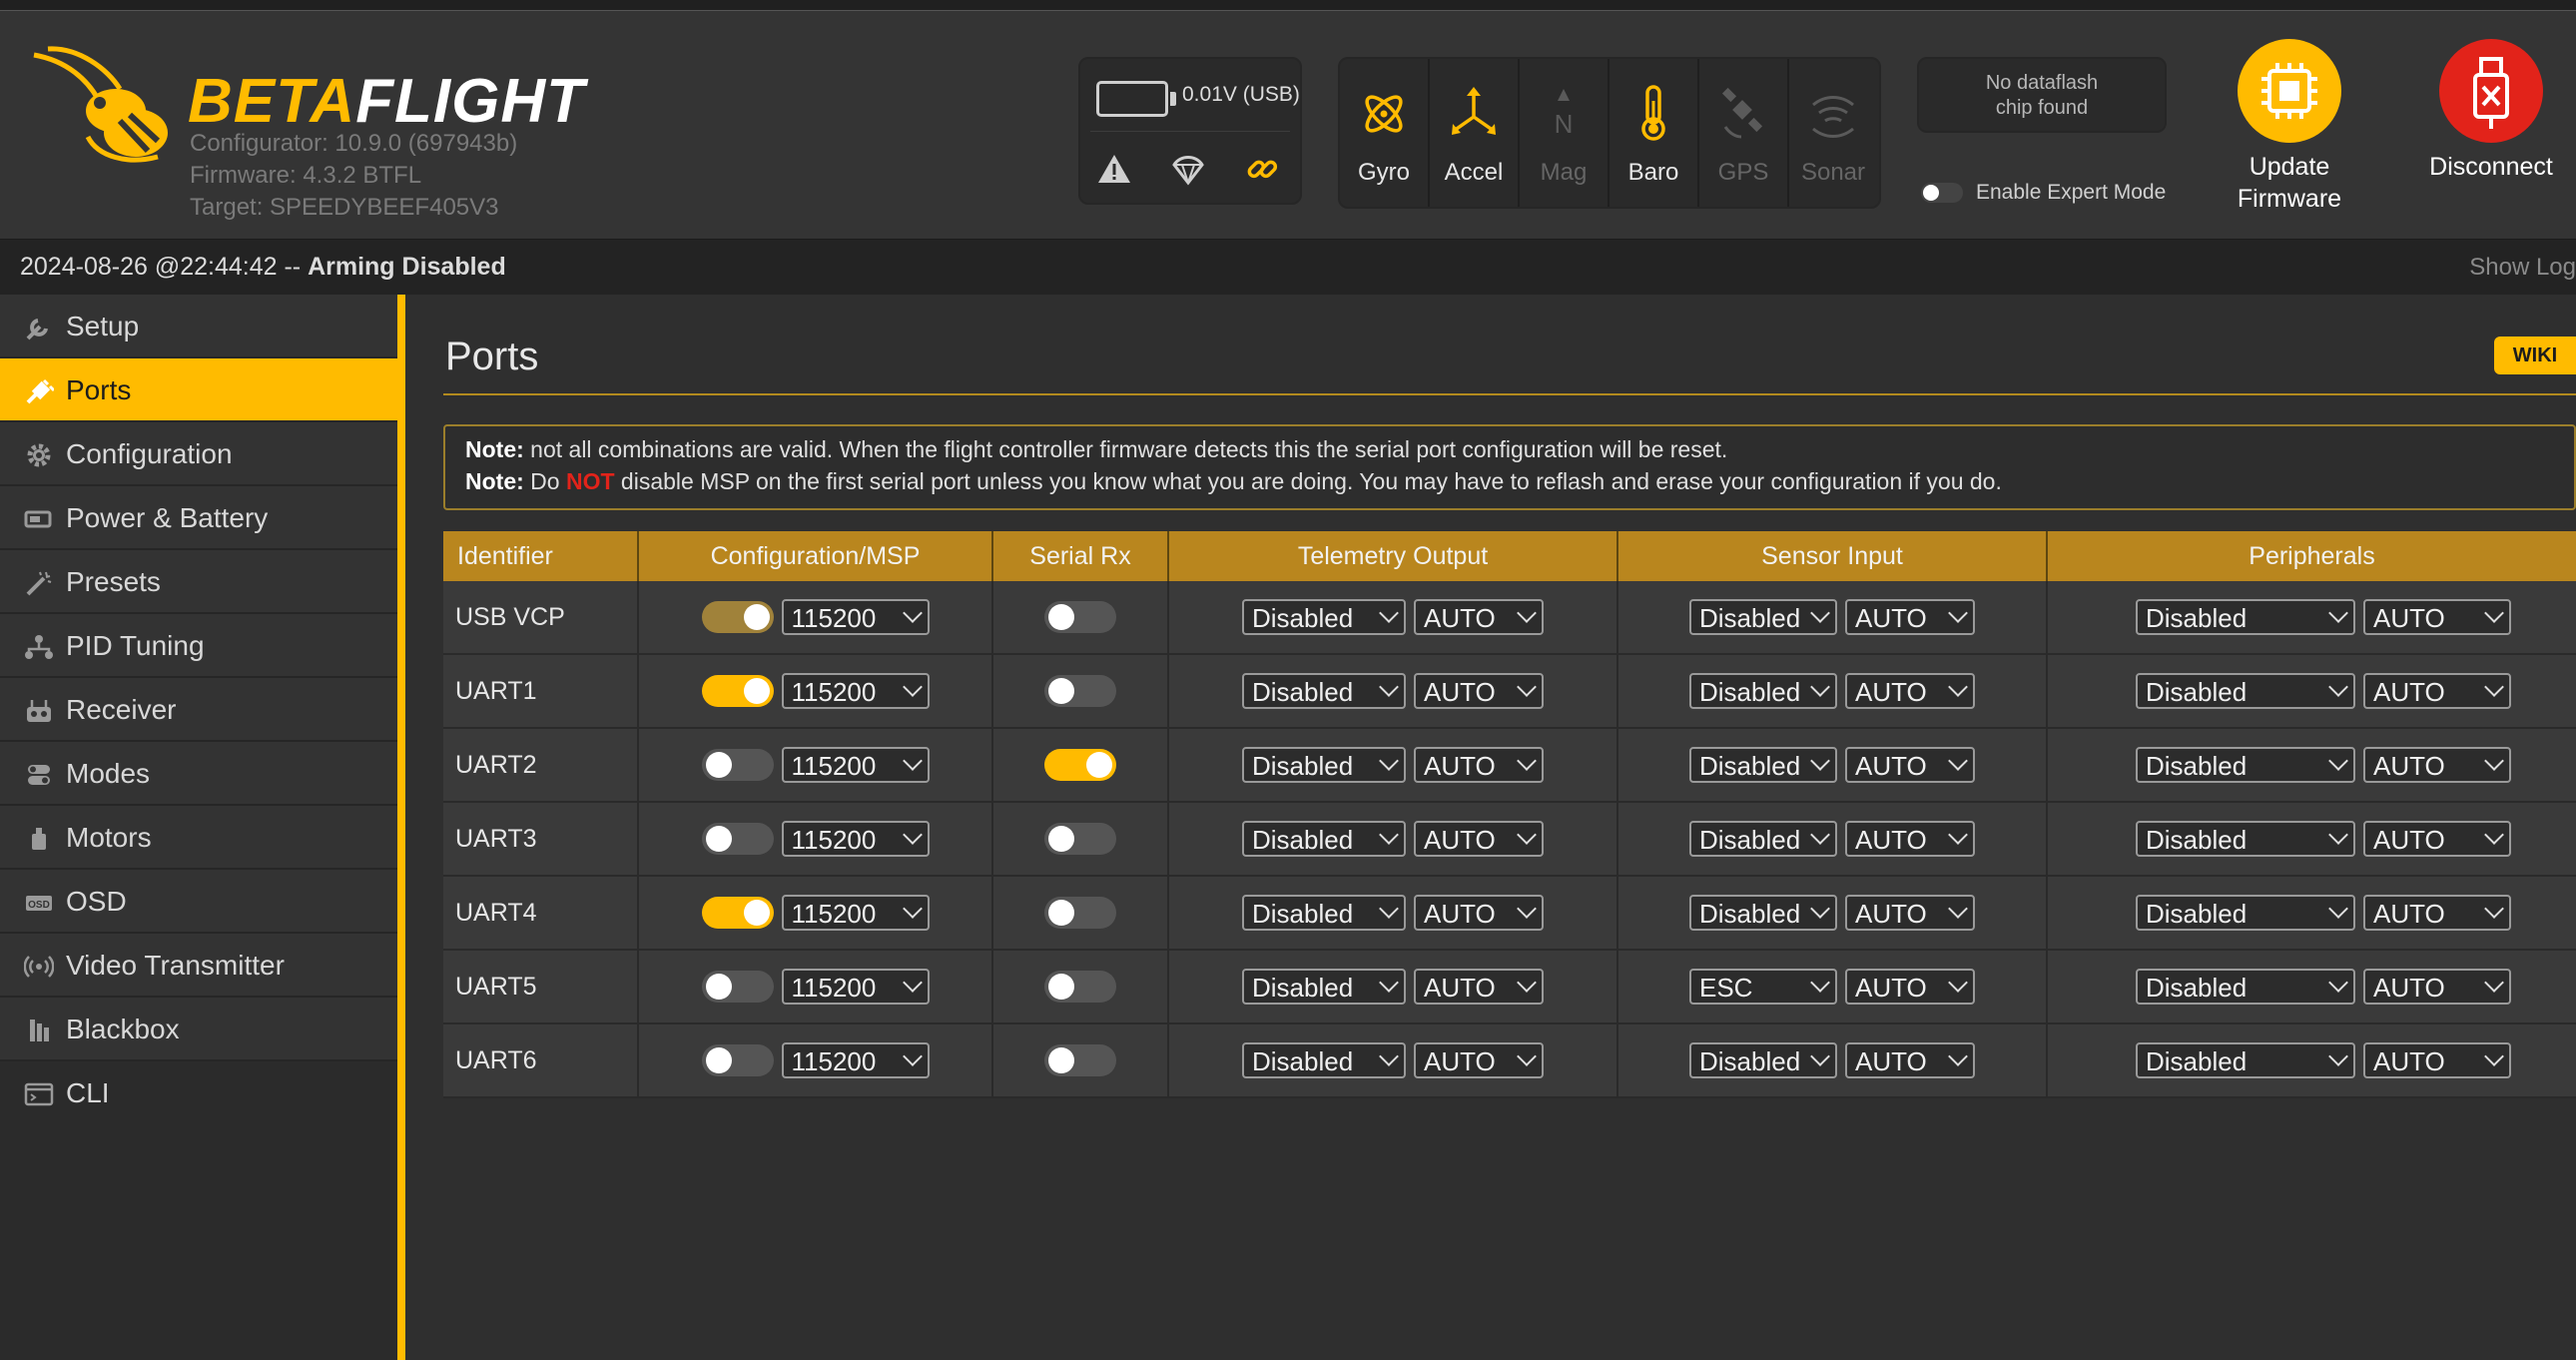 This screenshot has height=1360, width=2576. What do you see at coordinates (2311, 556) in the screenshot?
I see `col-peripherals: Peripherals` at bounding box center [2311, 556].